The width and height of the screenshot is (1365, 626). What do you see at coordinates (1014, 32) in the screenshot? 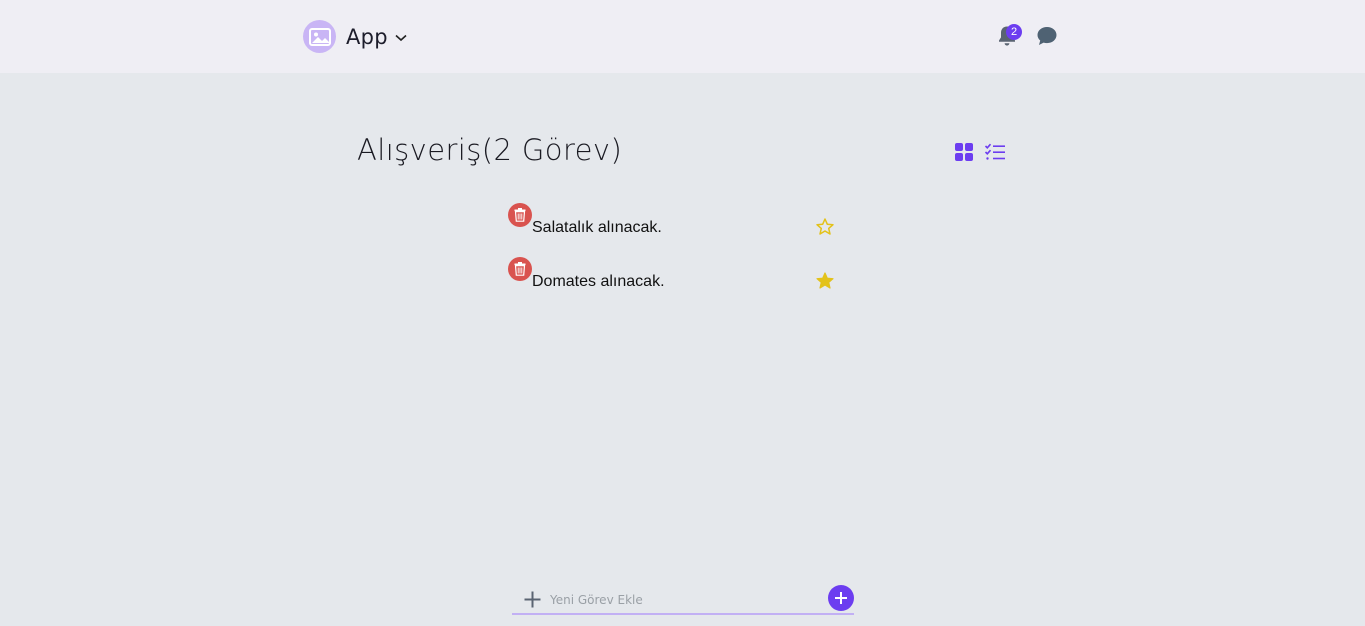
I see `notification-count-badge: 2` at bounding box center [1014, 32].